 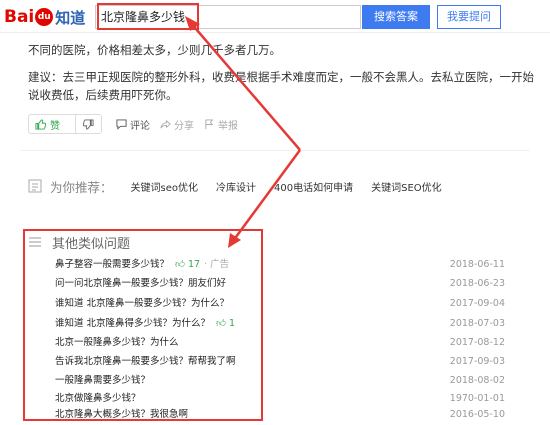 What do you see at coordinates (477, 342) in the screenshot?
I see `similar-date: 2017-08-12` at bounding box center [477, 342].